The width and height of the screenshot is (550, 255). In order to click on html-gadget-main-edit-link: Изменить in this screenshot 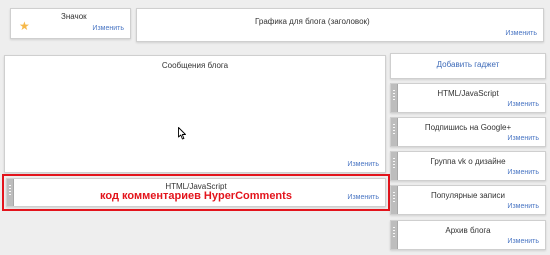, I will do `click(363, 197)`.